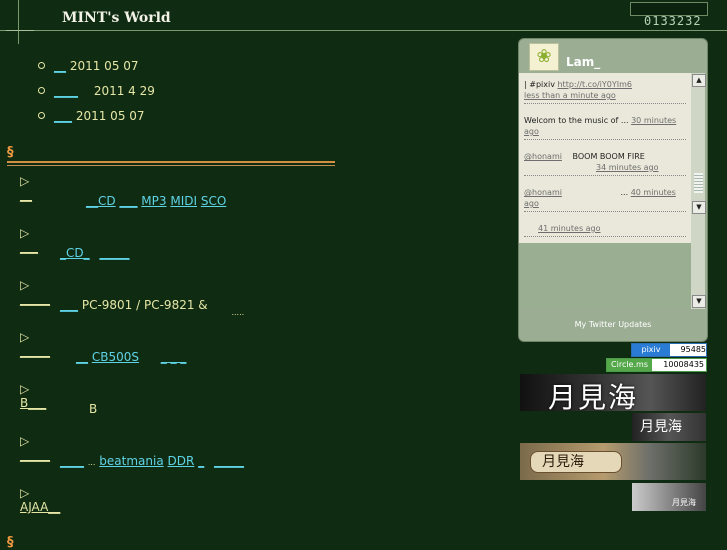  I want to click on news-link: __, so click(60, 66).